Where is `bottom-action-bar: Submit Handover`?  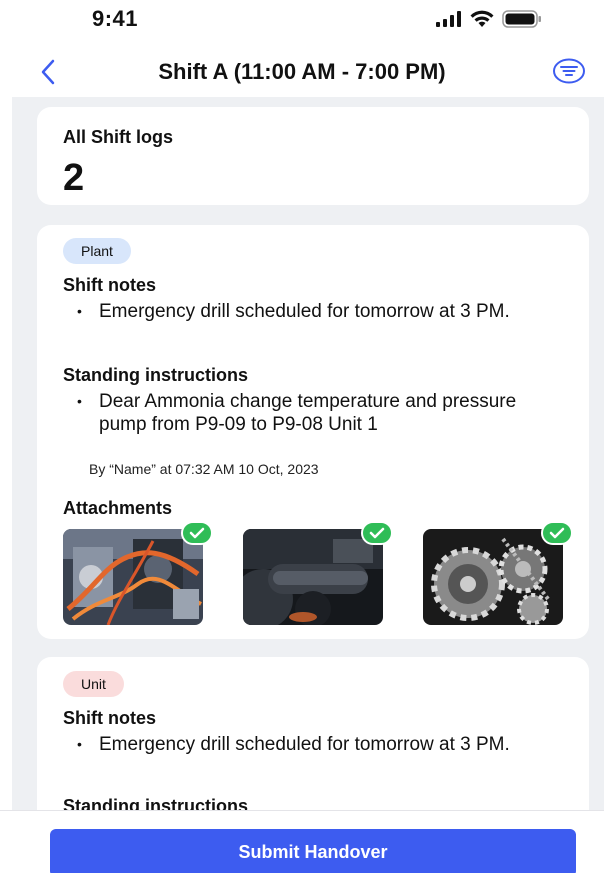 bottom-action-bar: Submit Handover is located at coordinates (302, 841).